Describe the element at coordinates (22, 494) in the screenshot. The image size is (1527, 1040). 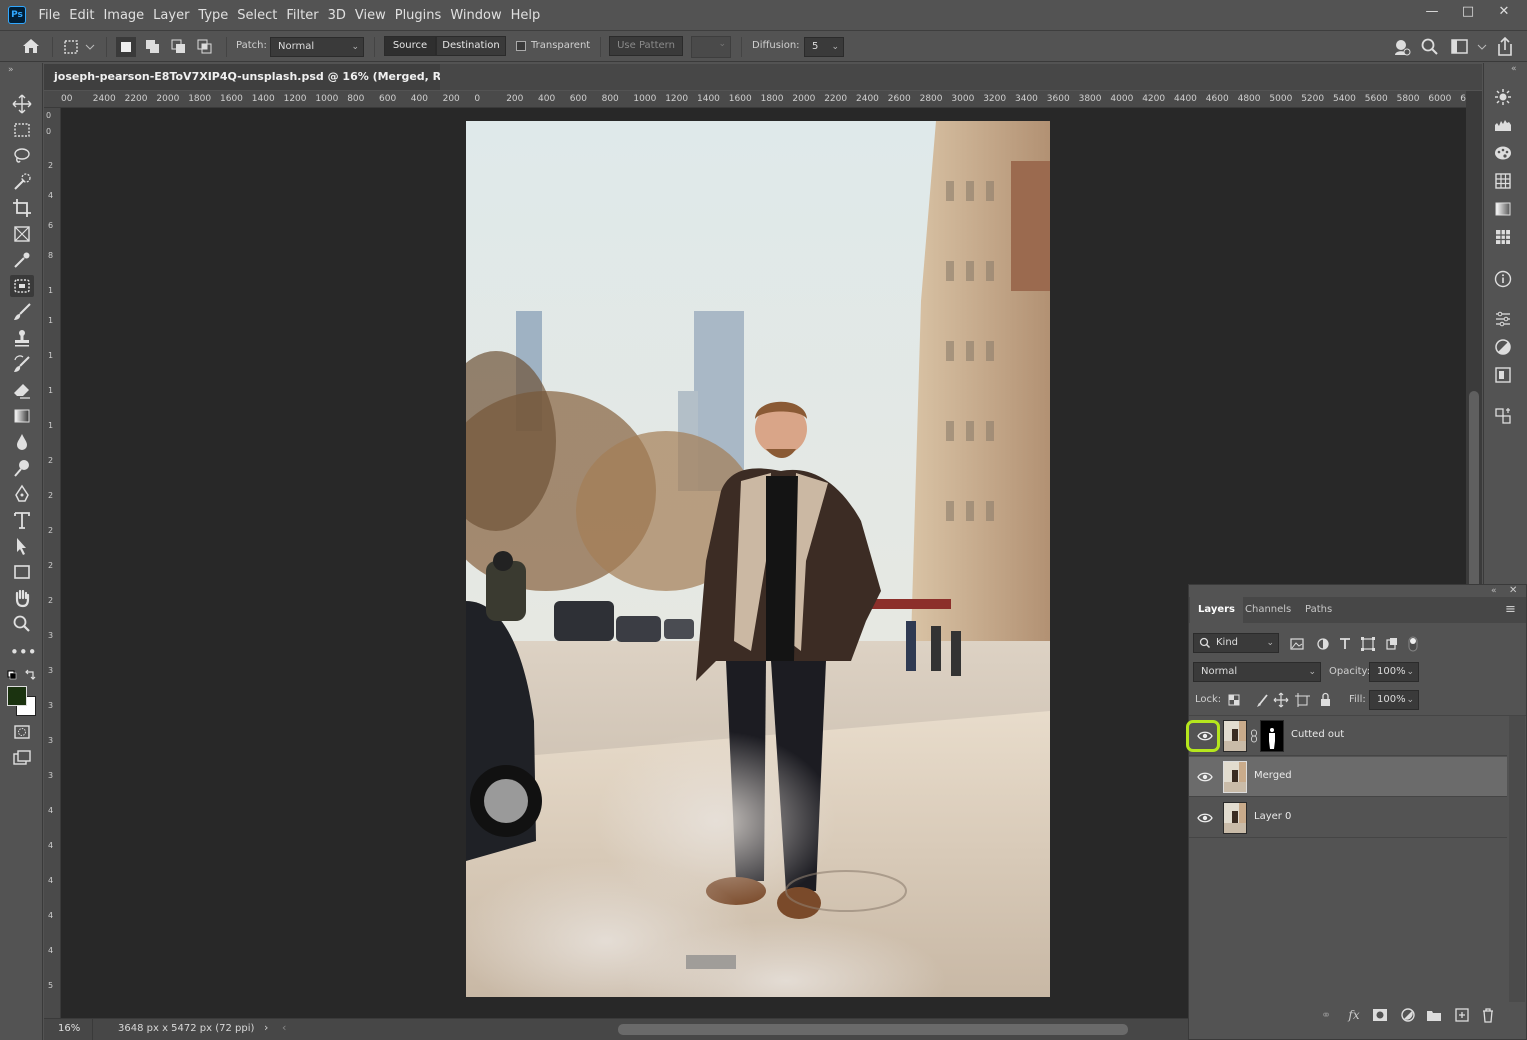
I see `pen-tool-icon` at that location.